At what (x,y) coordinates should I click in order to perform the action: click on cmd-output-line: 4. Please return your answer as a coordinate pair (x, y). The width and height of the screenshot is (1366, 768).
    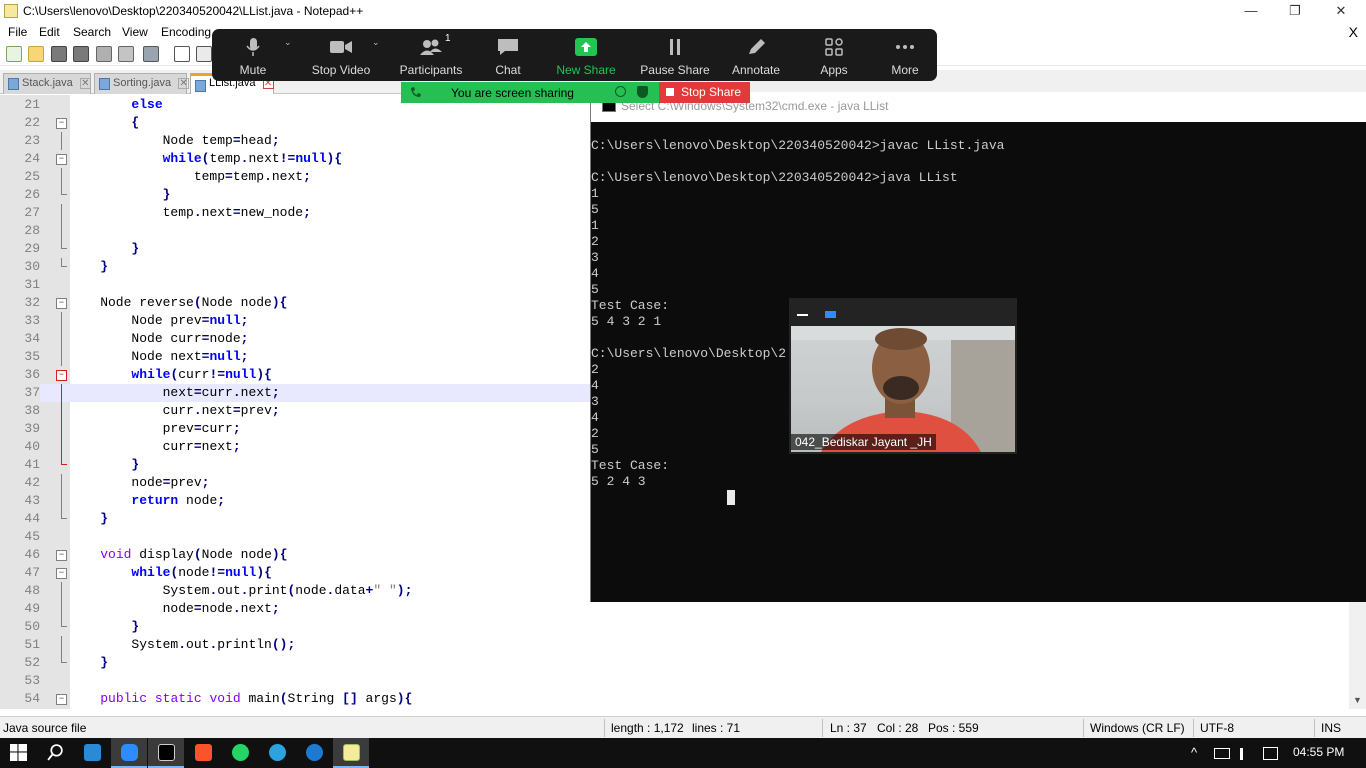
    Looking at the image, I should click on (595, 417).